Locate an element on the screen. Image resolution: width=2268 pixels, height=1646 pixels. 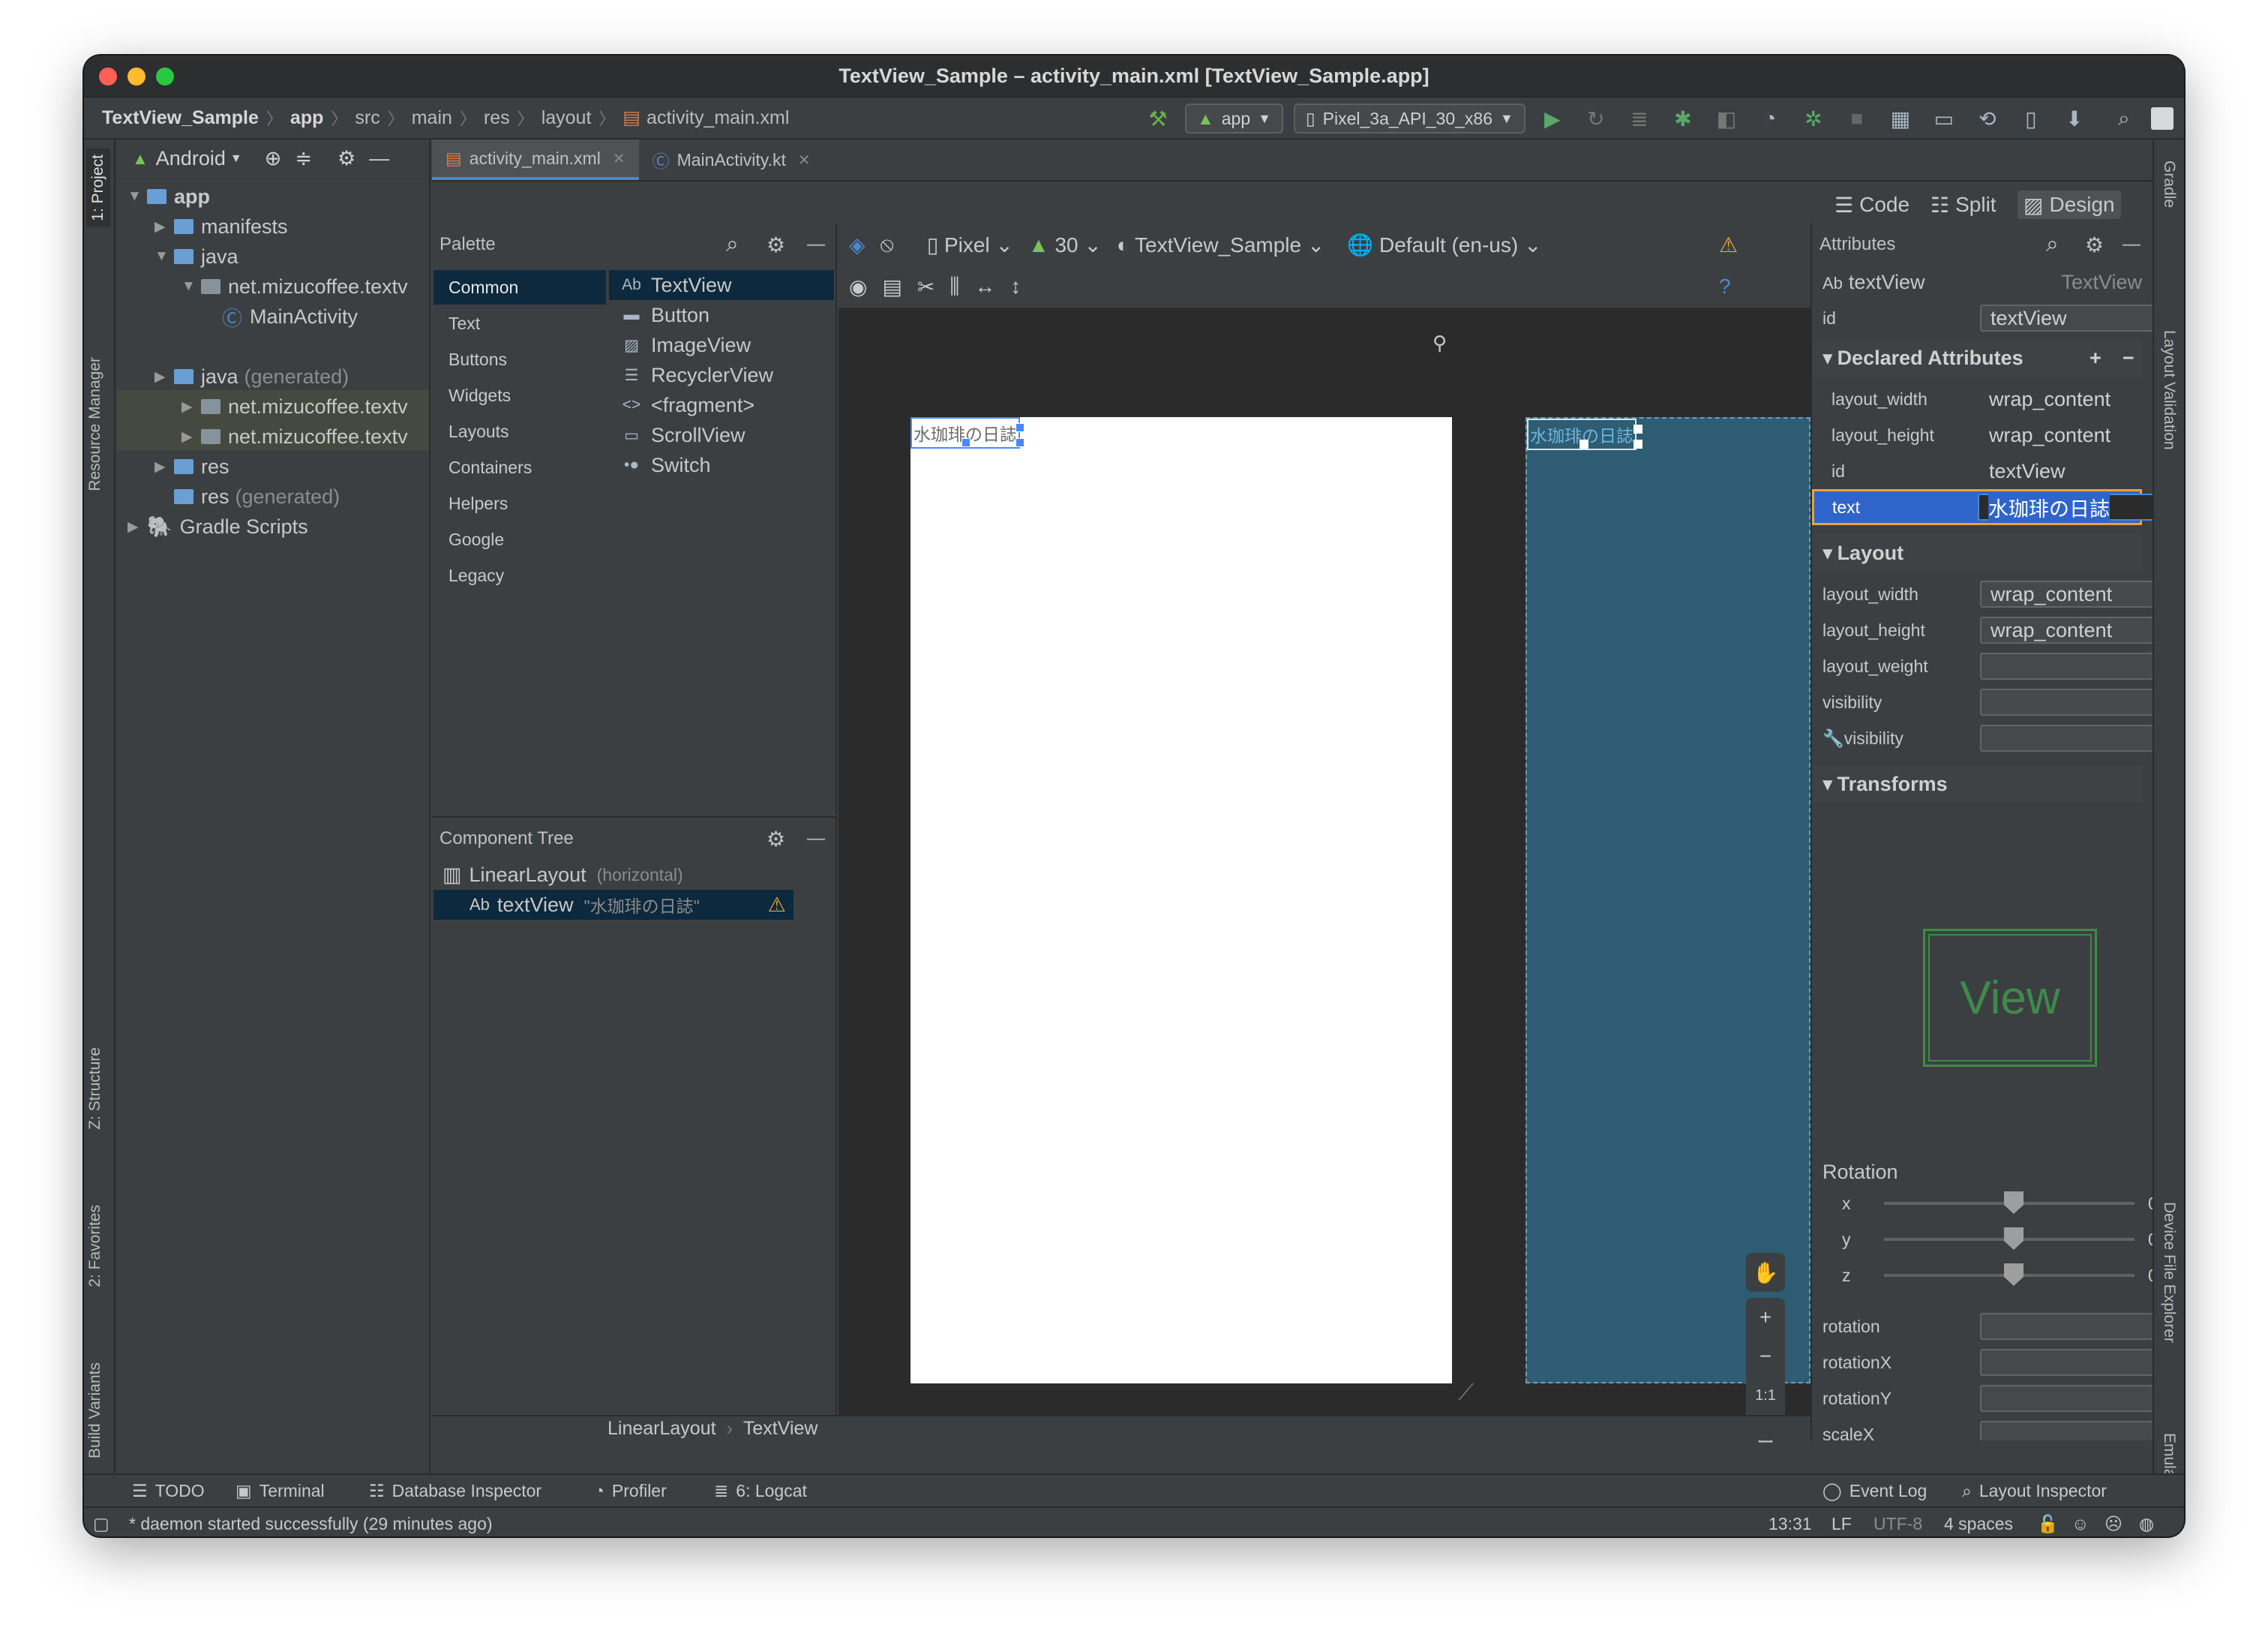
pin-icon: ⚲ is located at coordinates (1439, 343).